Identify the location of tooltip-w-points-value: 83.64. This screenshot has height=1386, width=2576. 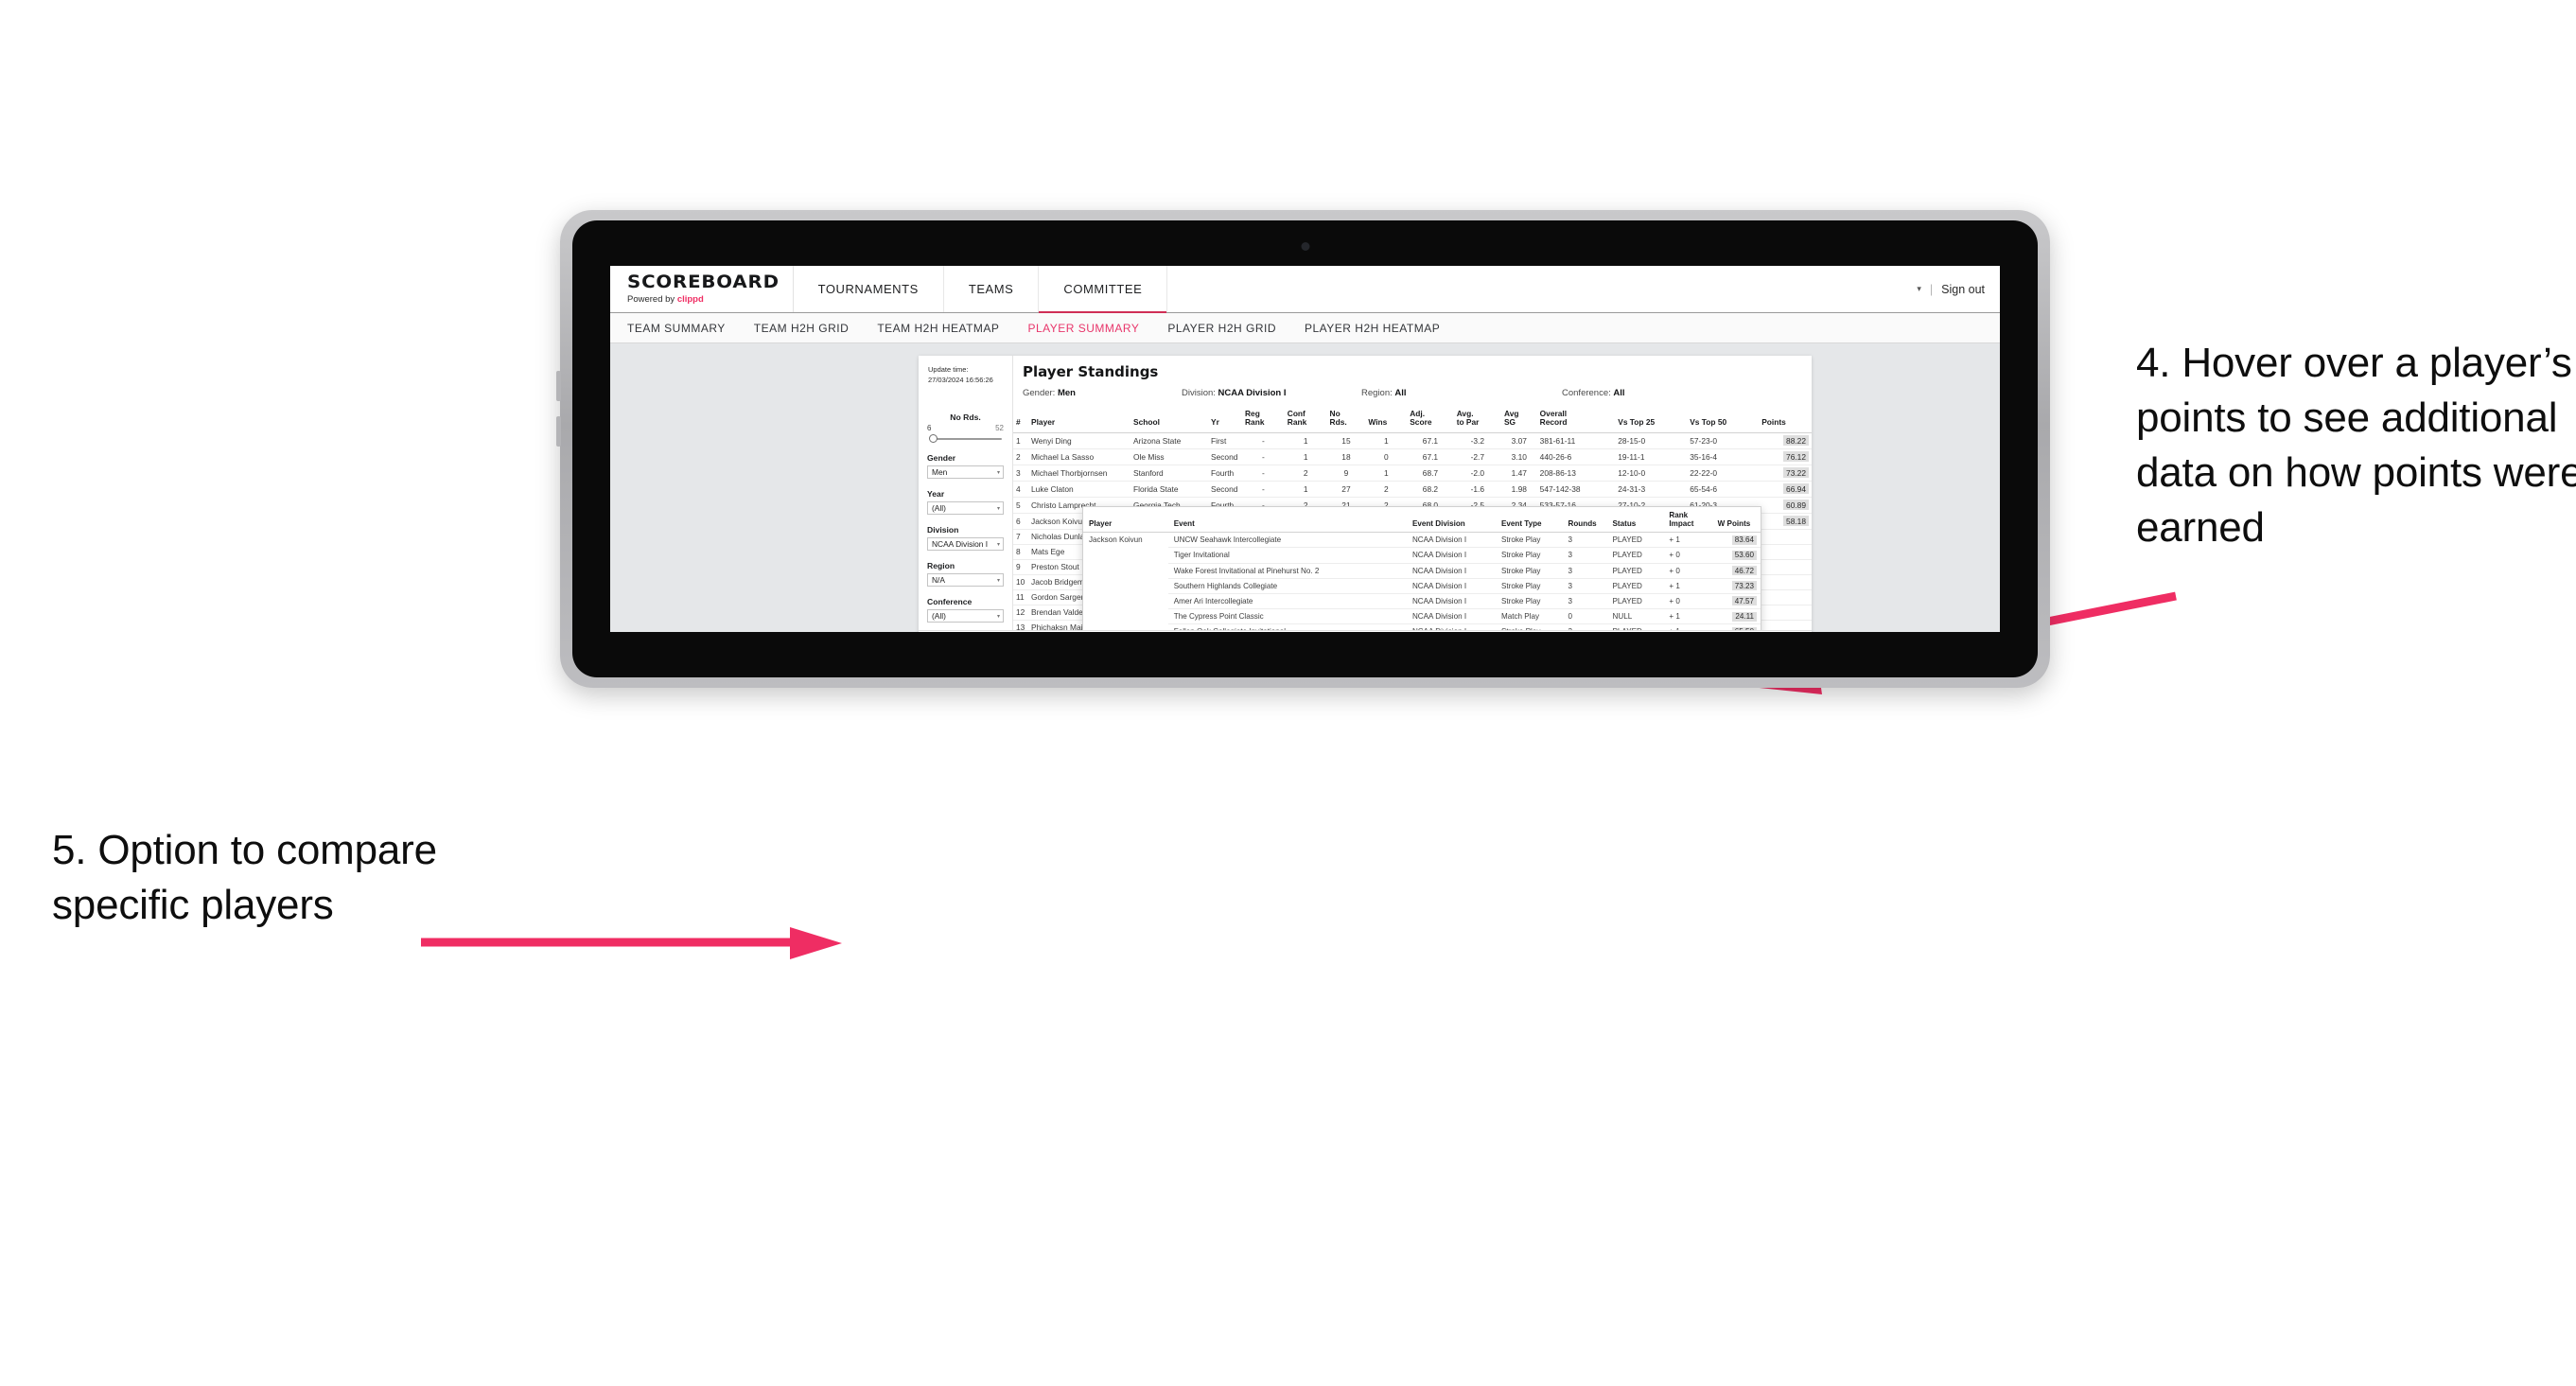
(1744, 540).